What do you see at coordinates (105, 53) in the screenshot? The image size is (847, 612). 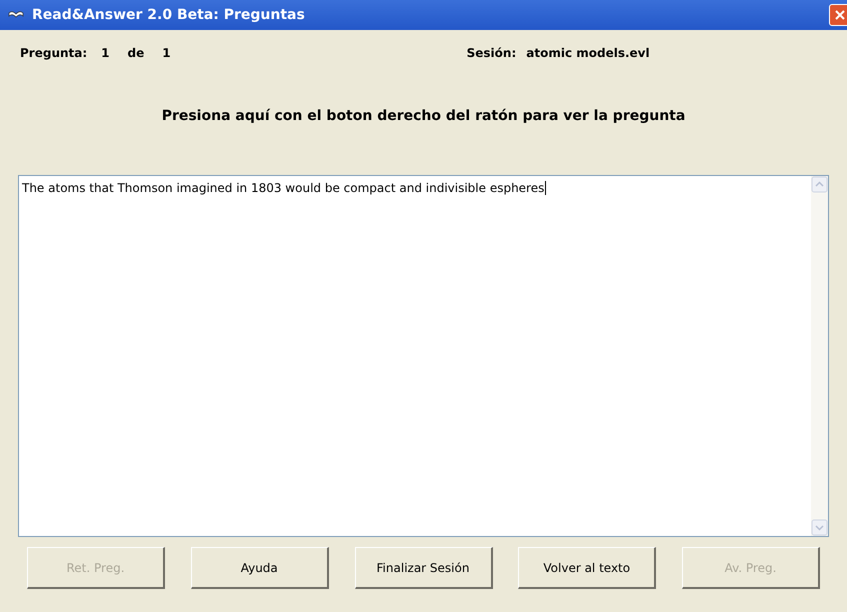 I see `question-number: 1` at bounding box center [105, 53].